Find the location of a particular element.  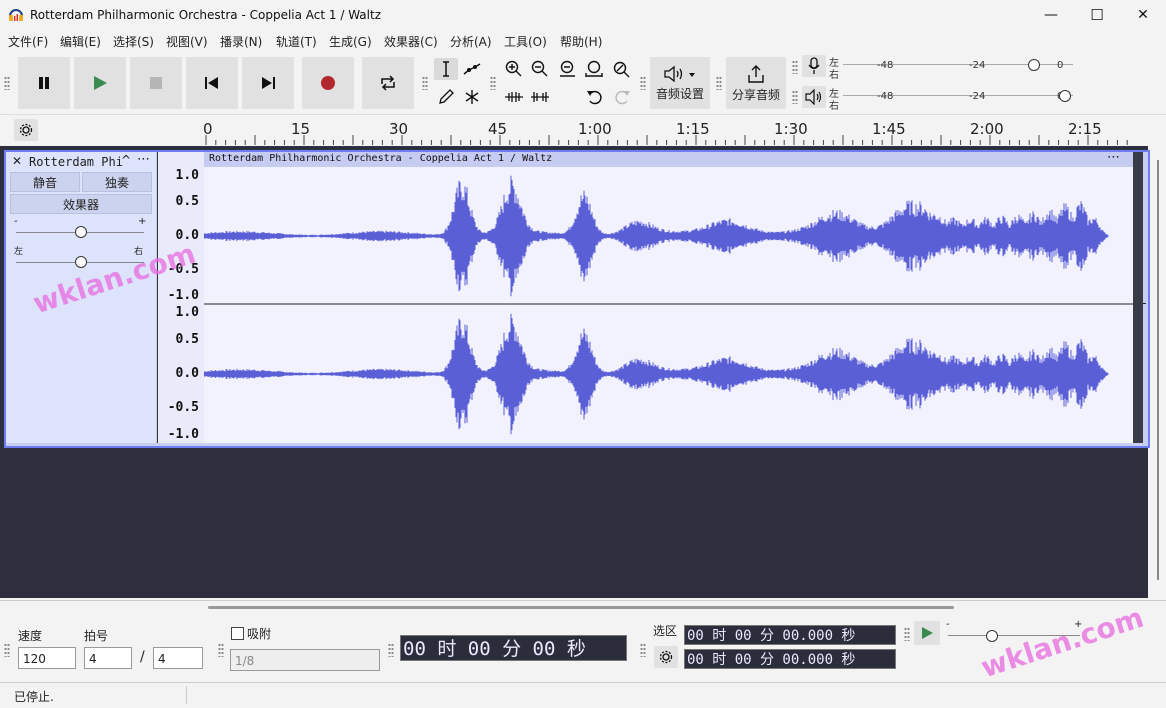

loop-icon is located at coordinates (388, 83).